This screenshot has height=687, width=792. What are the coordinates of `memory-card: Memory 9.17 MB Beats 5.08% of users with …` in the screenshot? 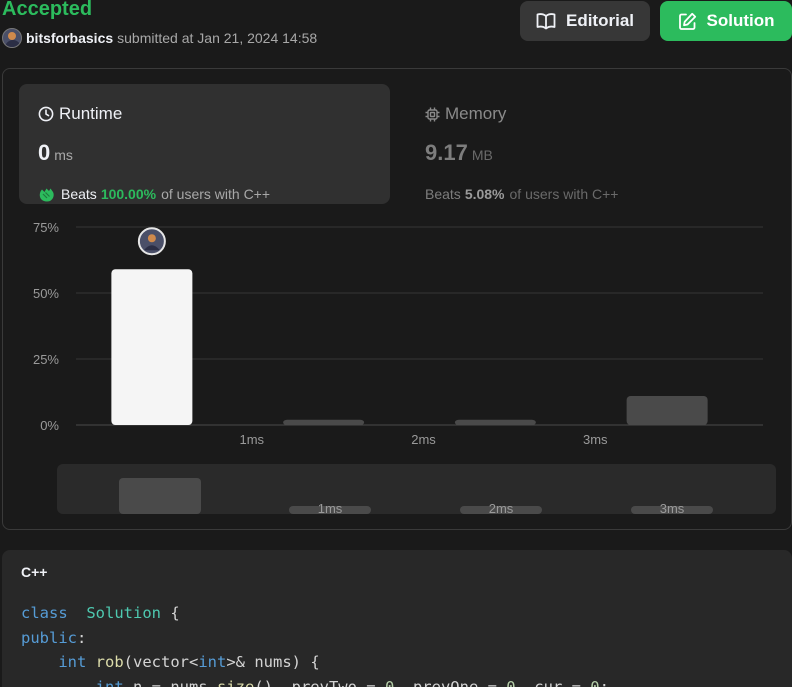 It's located at (593, 144).